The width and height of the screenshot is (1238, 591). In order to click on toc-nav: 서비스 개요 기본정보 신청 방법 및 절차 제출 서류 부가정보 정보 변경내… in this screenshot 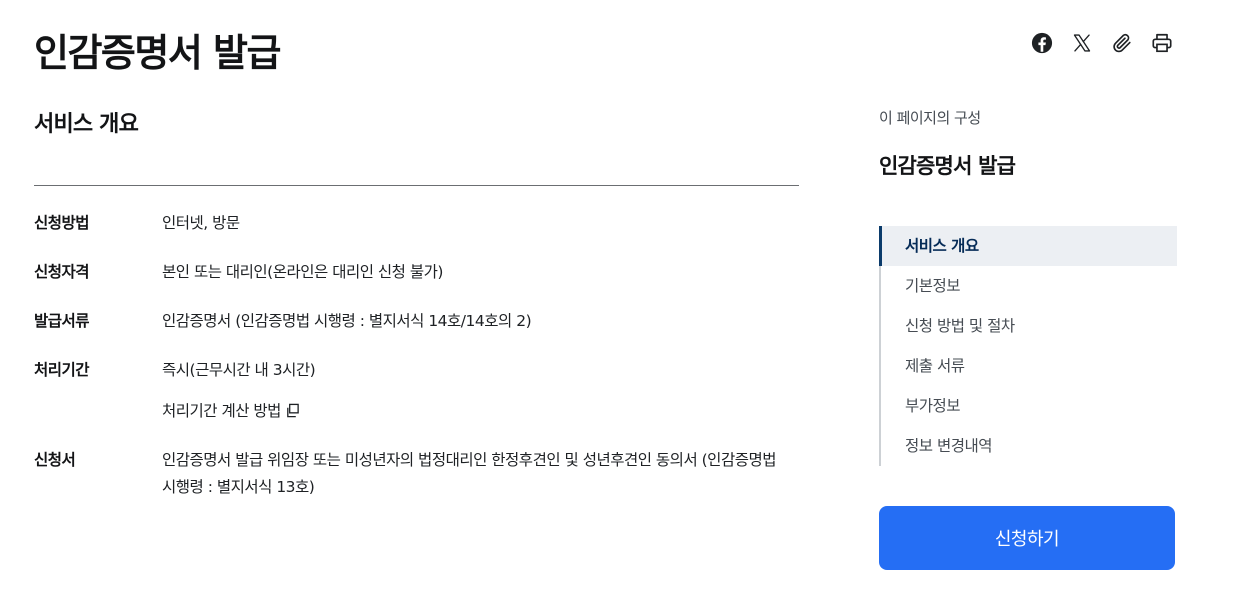, I will do `click(1028, 346)`.